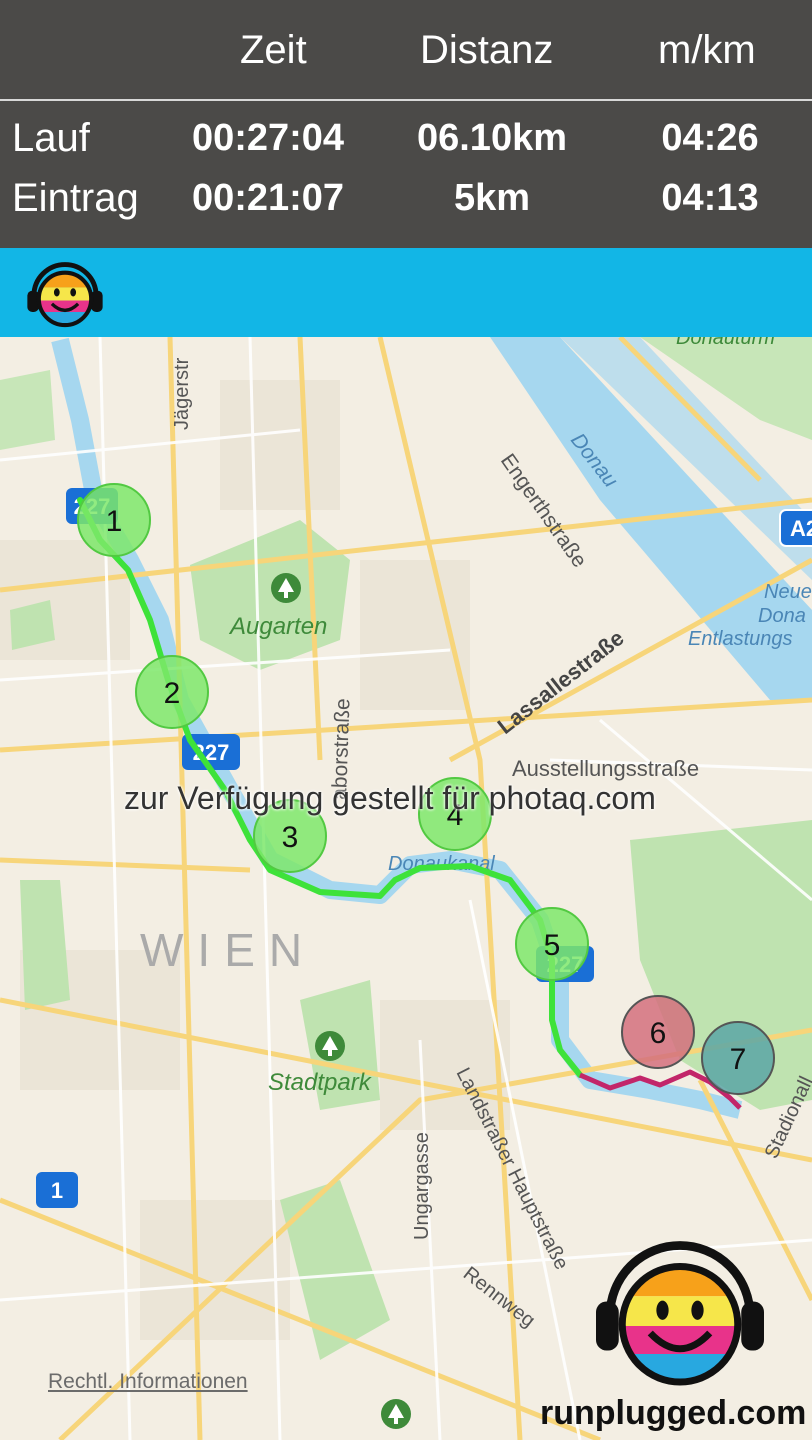 Image resolution: width=812 pixels, height=1440 pixels. I want to click on lauf-zeit: 00:27:04, so click(268, 138).